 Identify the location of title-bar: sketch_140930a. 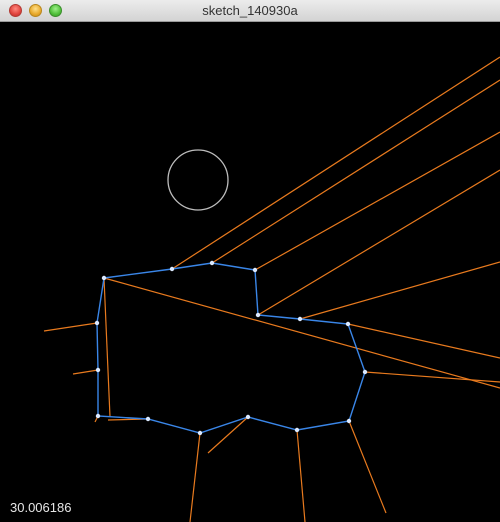
(250, 11).